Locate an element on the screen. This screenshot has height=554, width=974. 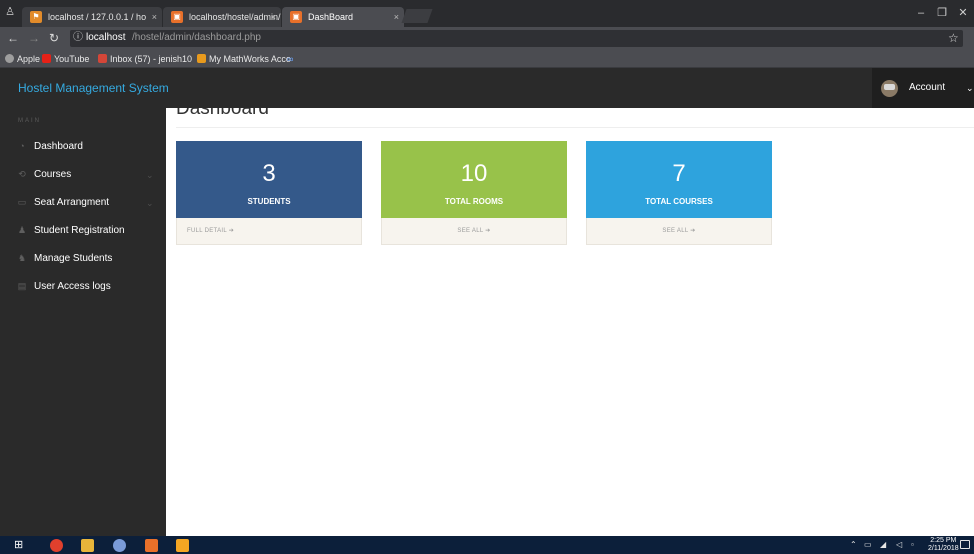
media-player-icon is located at coordinates (119, 545).